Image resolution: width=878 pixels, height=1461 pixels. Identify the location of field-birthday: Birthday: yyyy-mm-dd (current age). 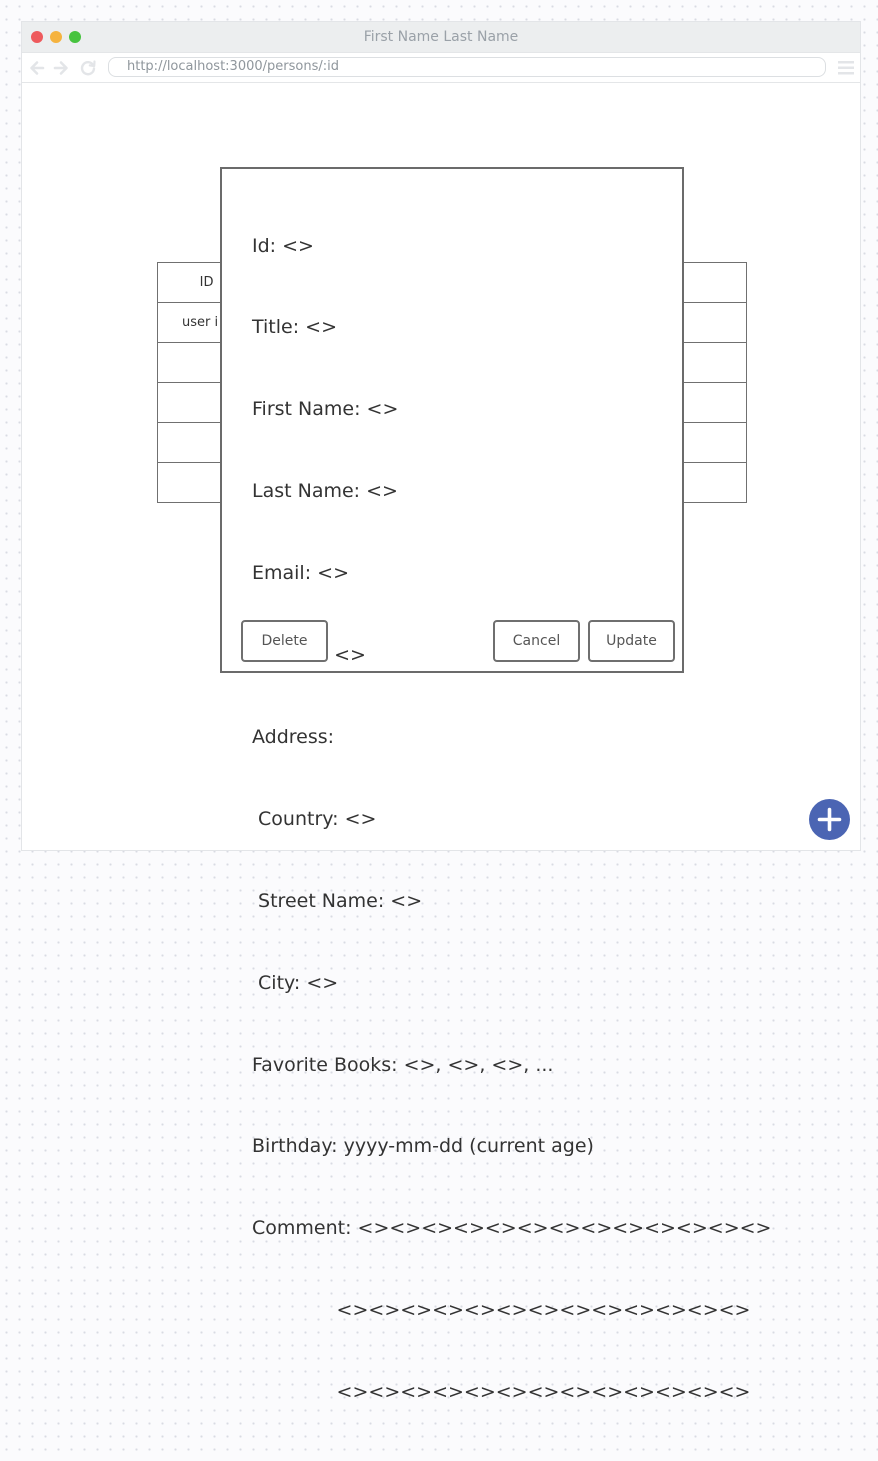
(423, 1146).